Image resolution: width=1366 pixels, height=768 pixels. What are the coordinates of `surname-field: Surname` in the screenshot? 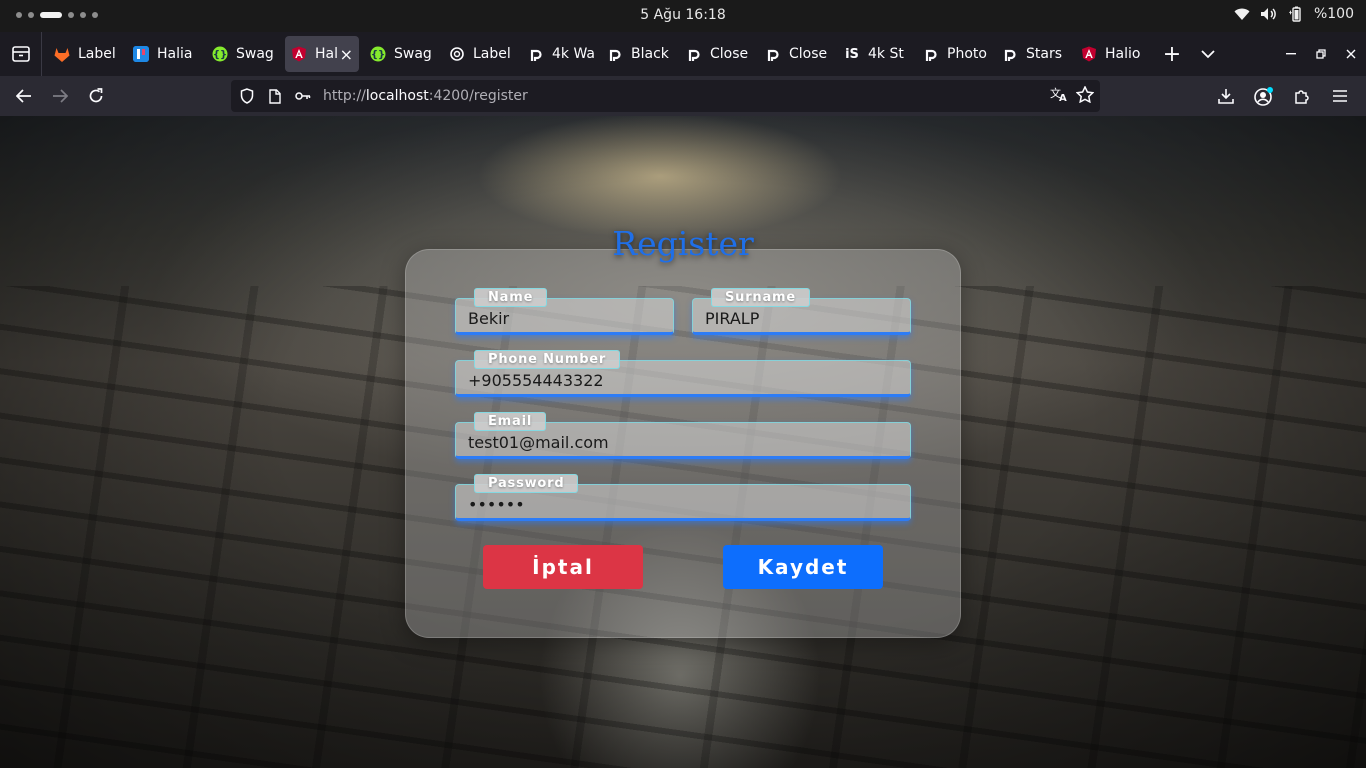 It's located at (801, 311).